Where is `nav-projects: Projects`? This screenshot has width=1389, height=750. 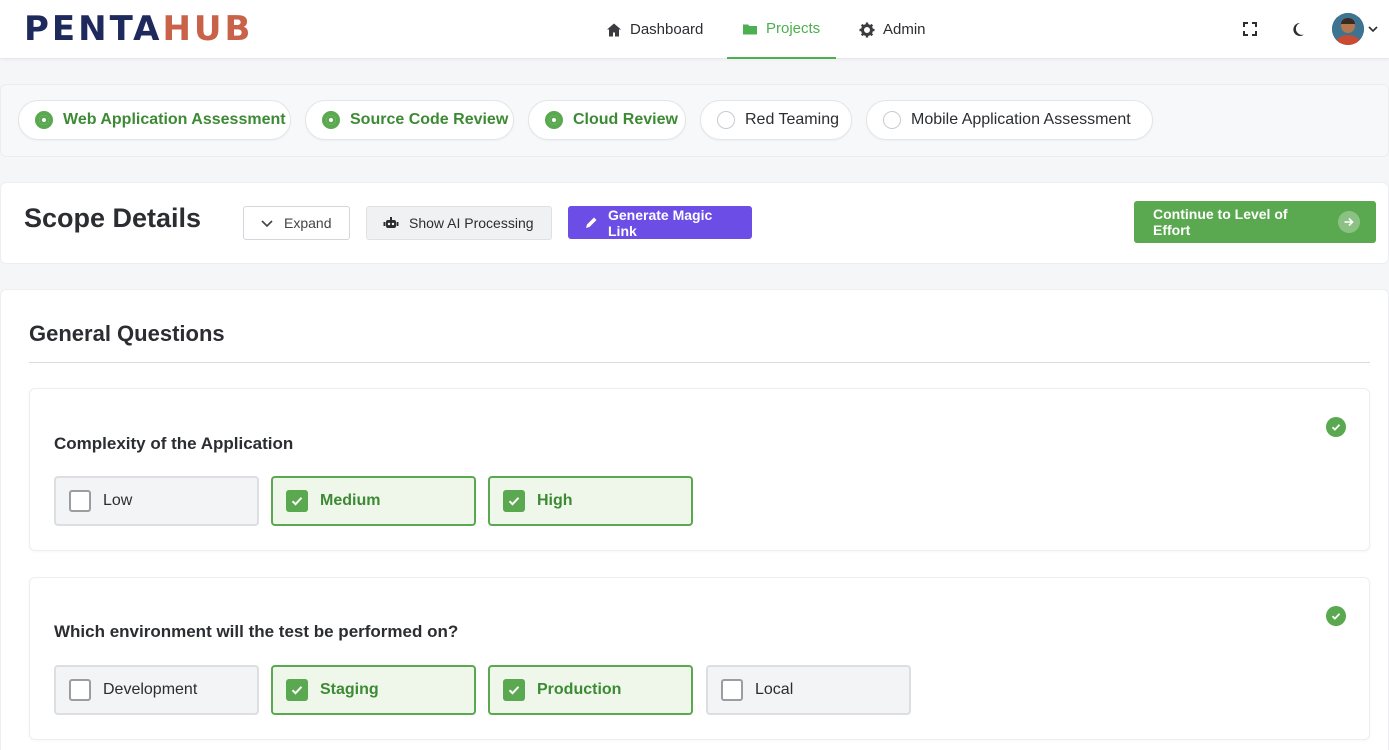 nav-projects: Projects is located at coordinates (781, 29).